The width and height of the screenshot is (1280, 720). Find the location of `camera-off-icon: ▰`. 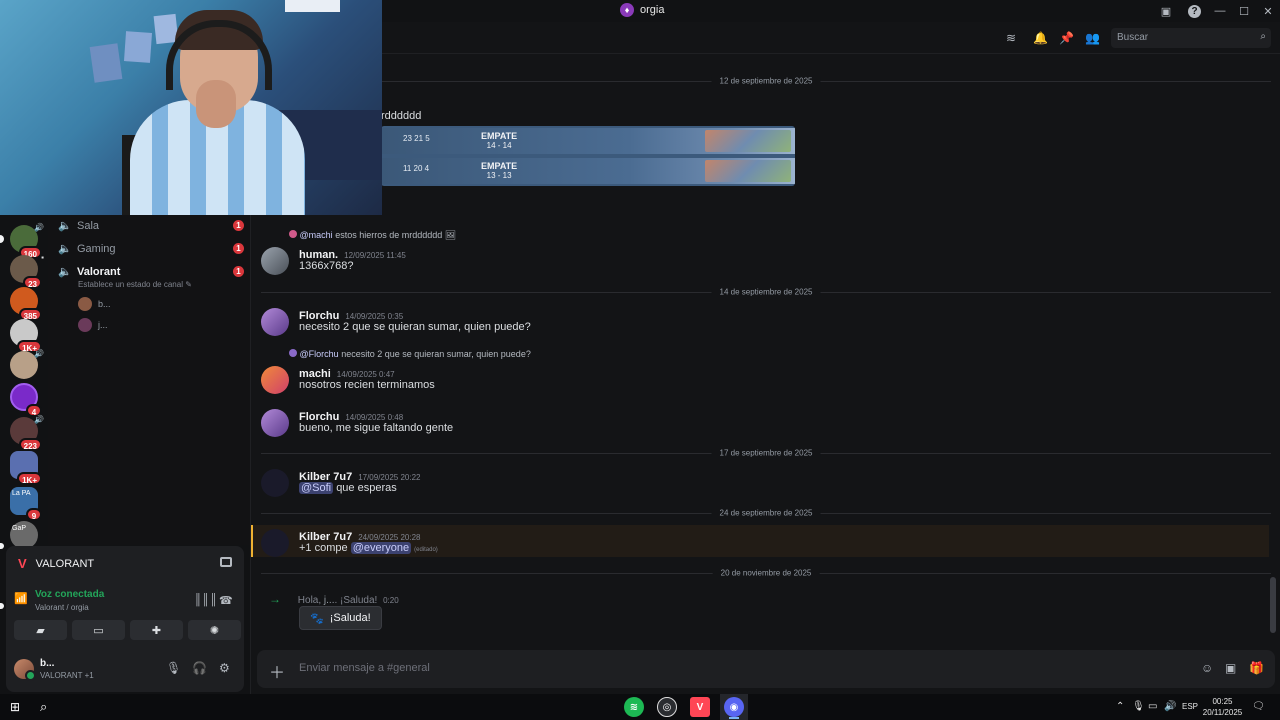

camera-off-icon: ▰ is located at coordinates (40, 630).